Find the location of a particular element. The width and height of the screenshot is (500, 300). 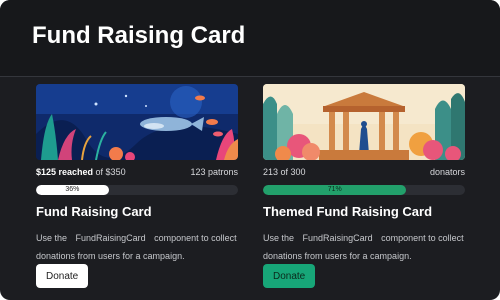

progress-fill: 36% is located at coordinates (72, 190).